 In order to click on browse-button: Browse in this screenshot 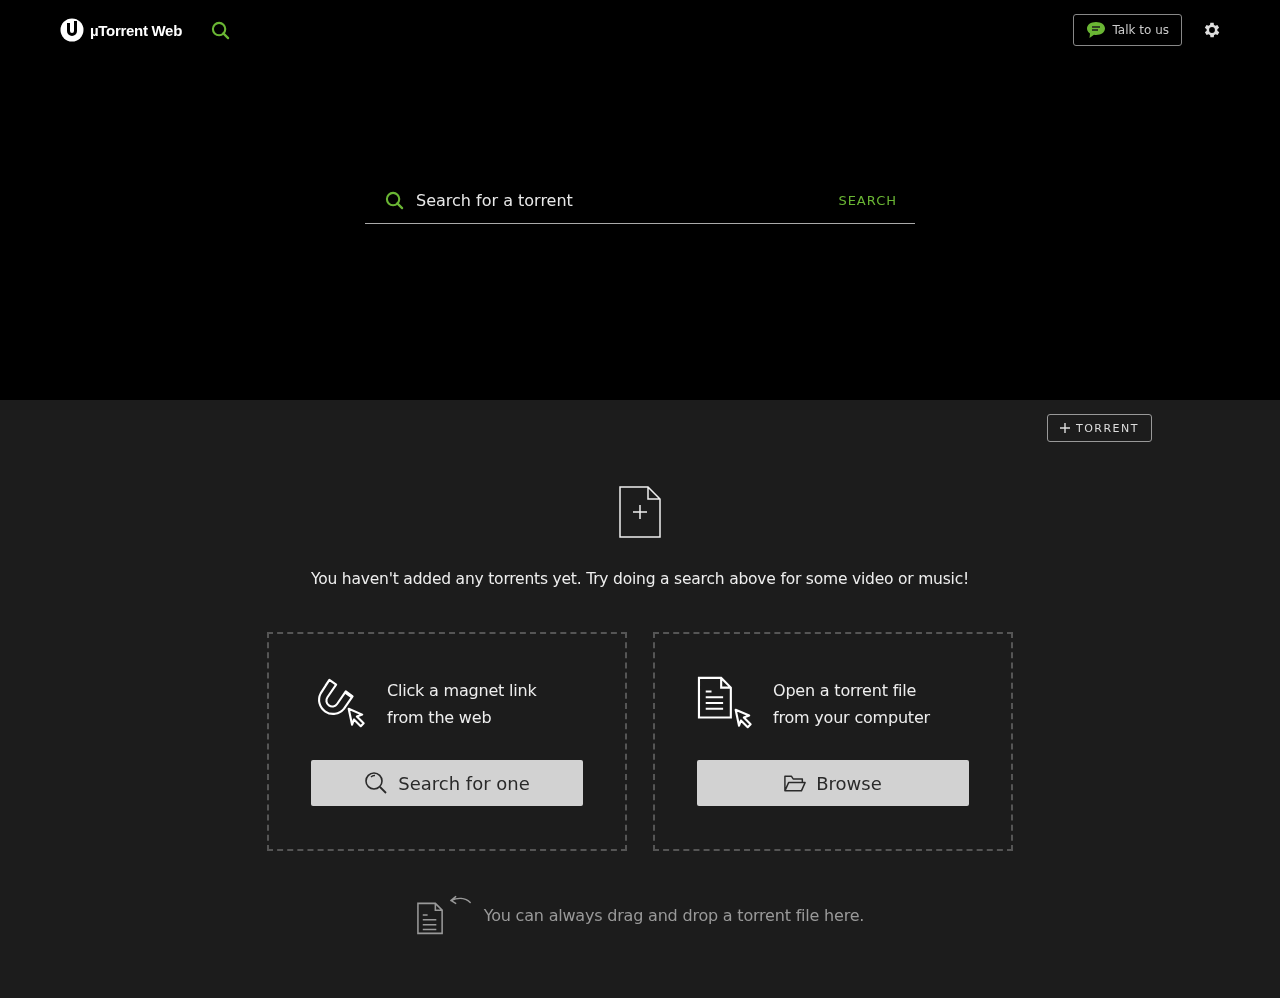, I will do `click(833, 783)`.